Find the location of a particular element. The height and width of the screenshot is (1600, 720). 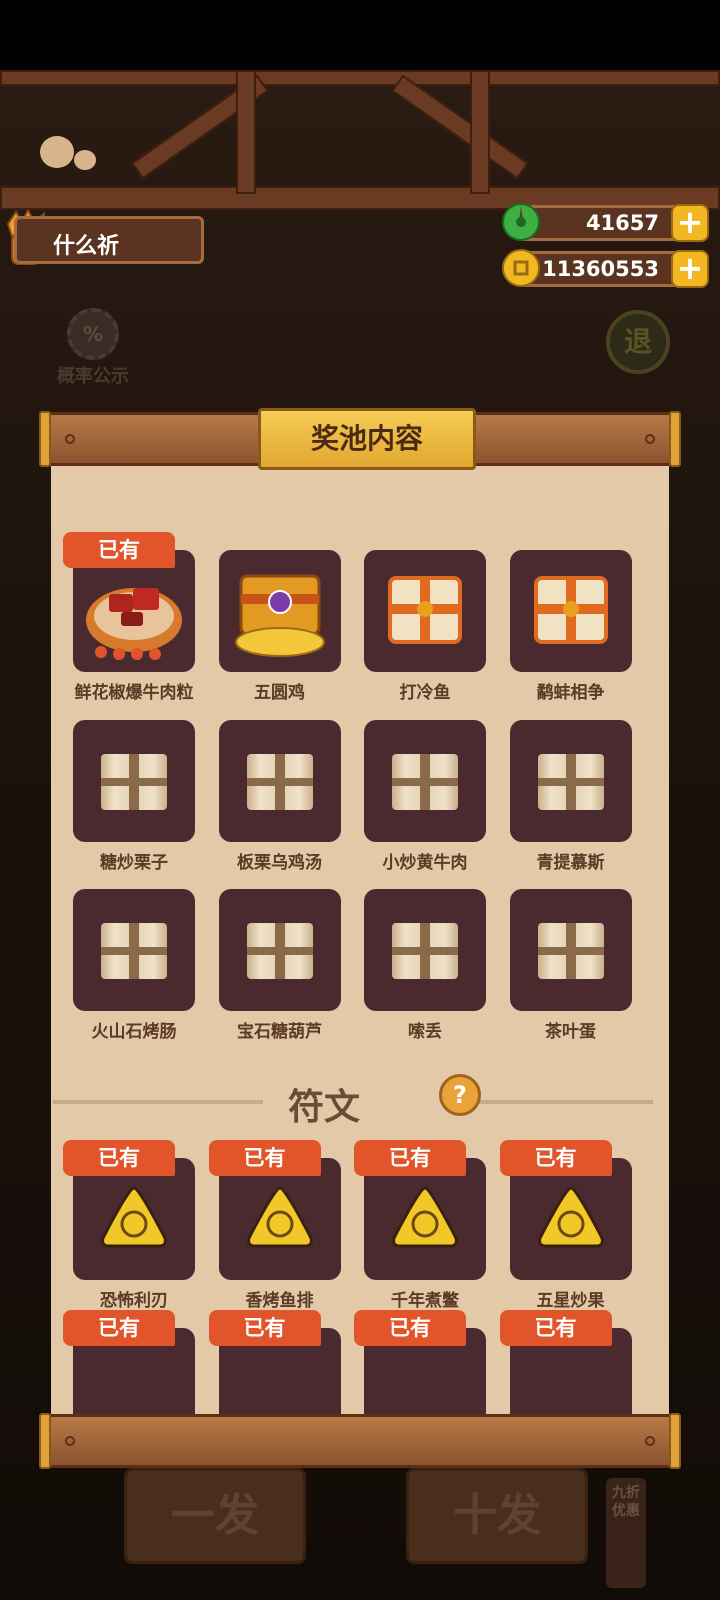

rune-item: 已有千年煮鳖 is located at coordinates (416, 1225).